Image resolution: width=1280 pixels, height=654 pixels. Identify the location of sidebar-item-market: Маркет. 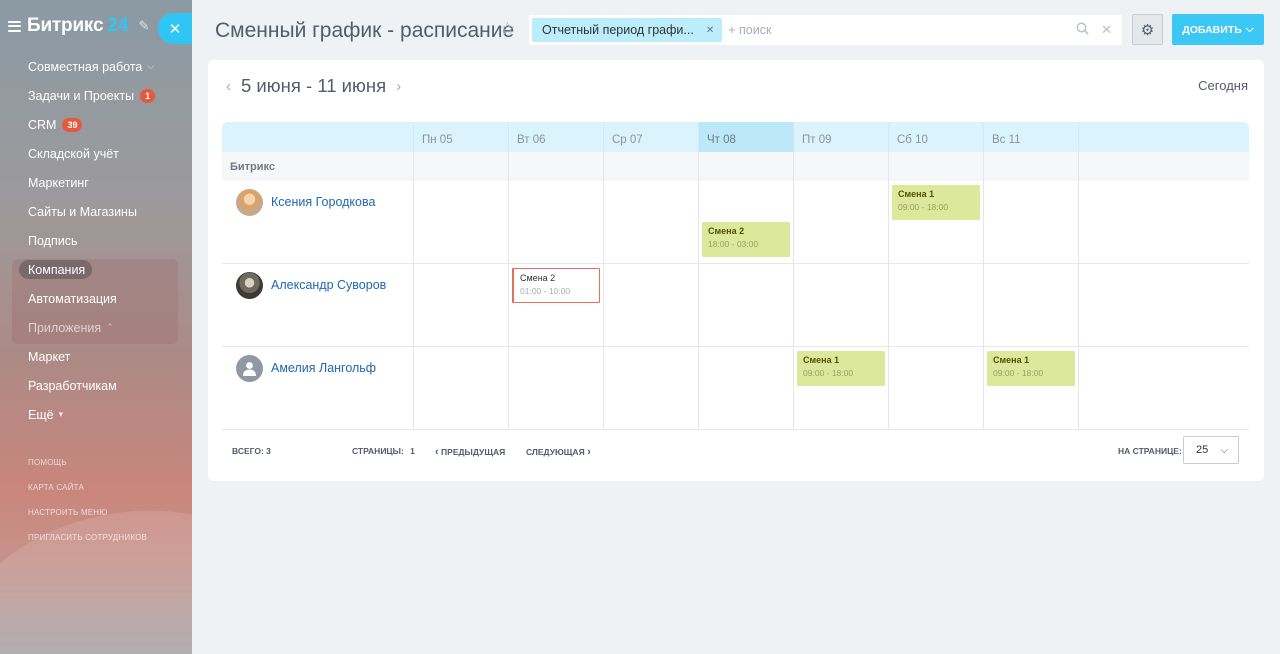
(96, 356).